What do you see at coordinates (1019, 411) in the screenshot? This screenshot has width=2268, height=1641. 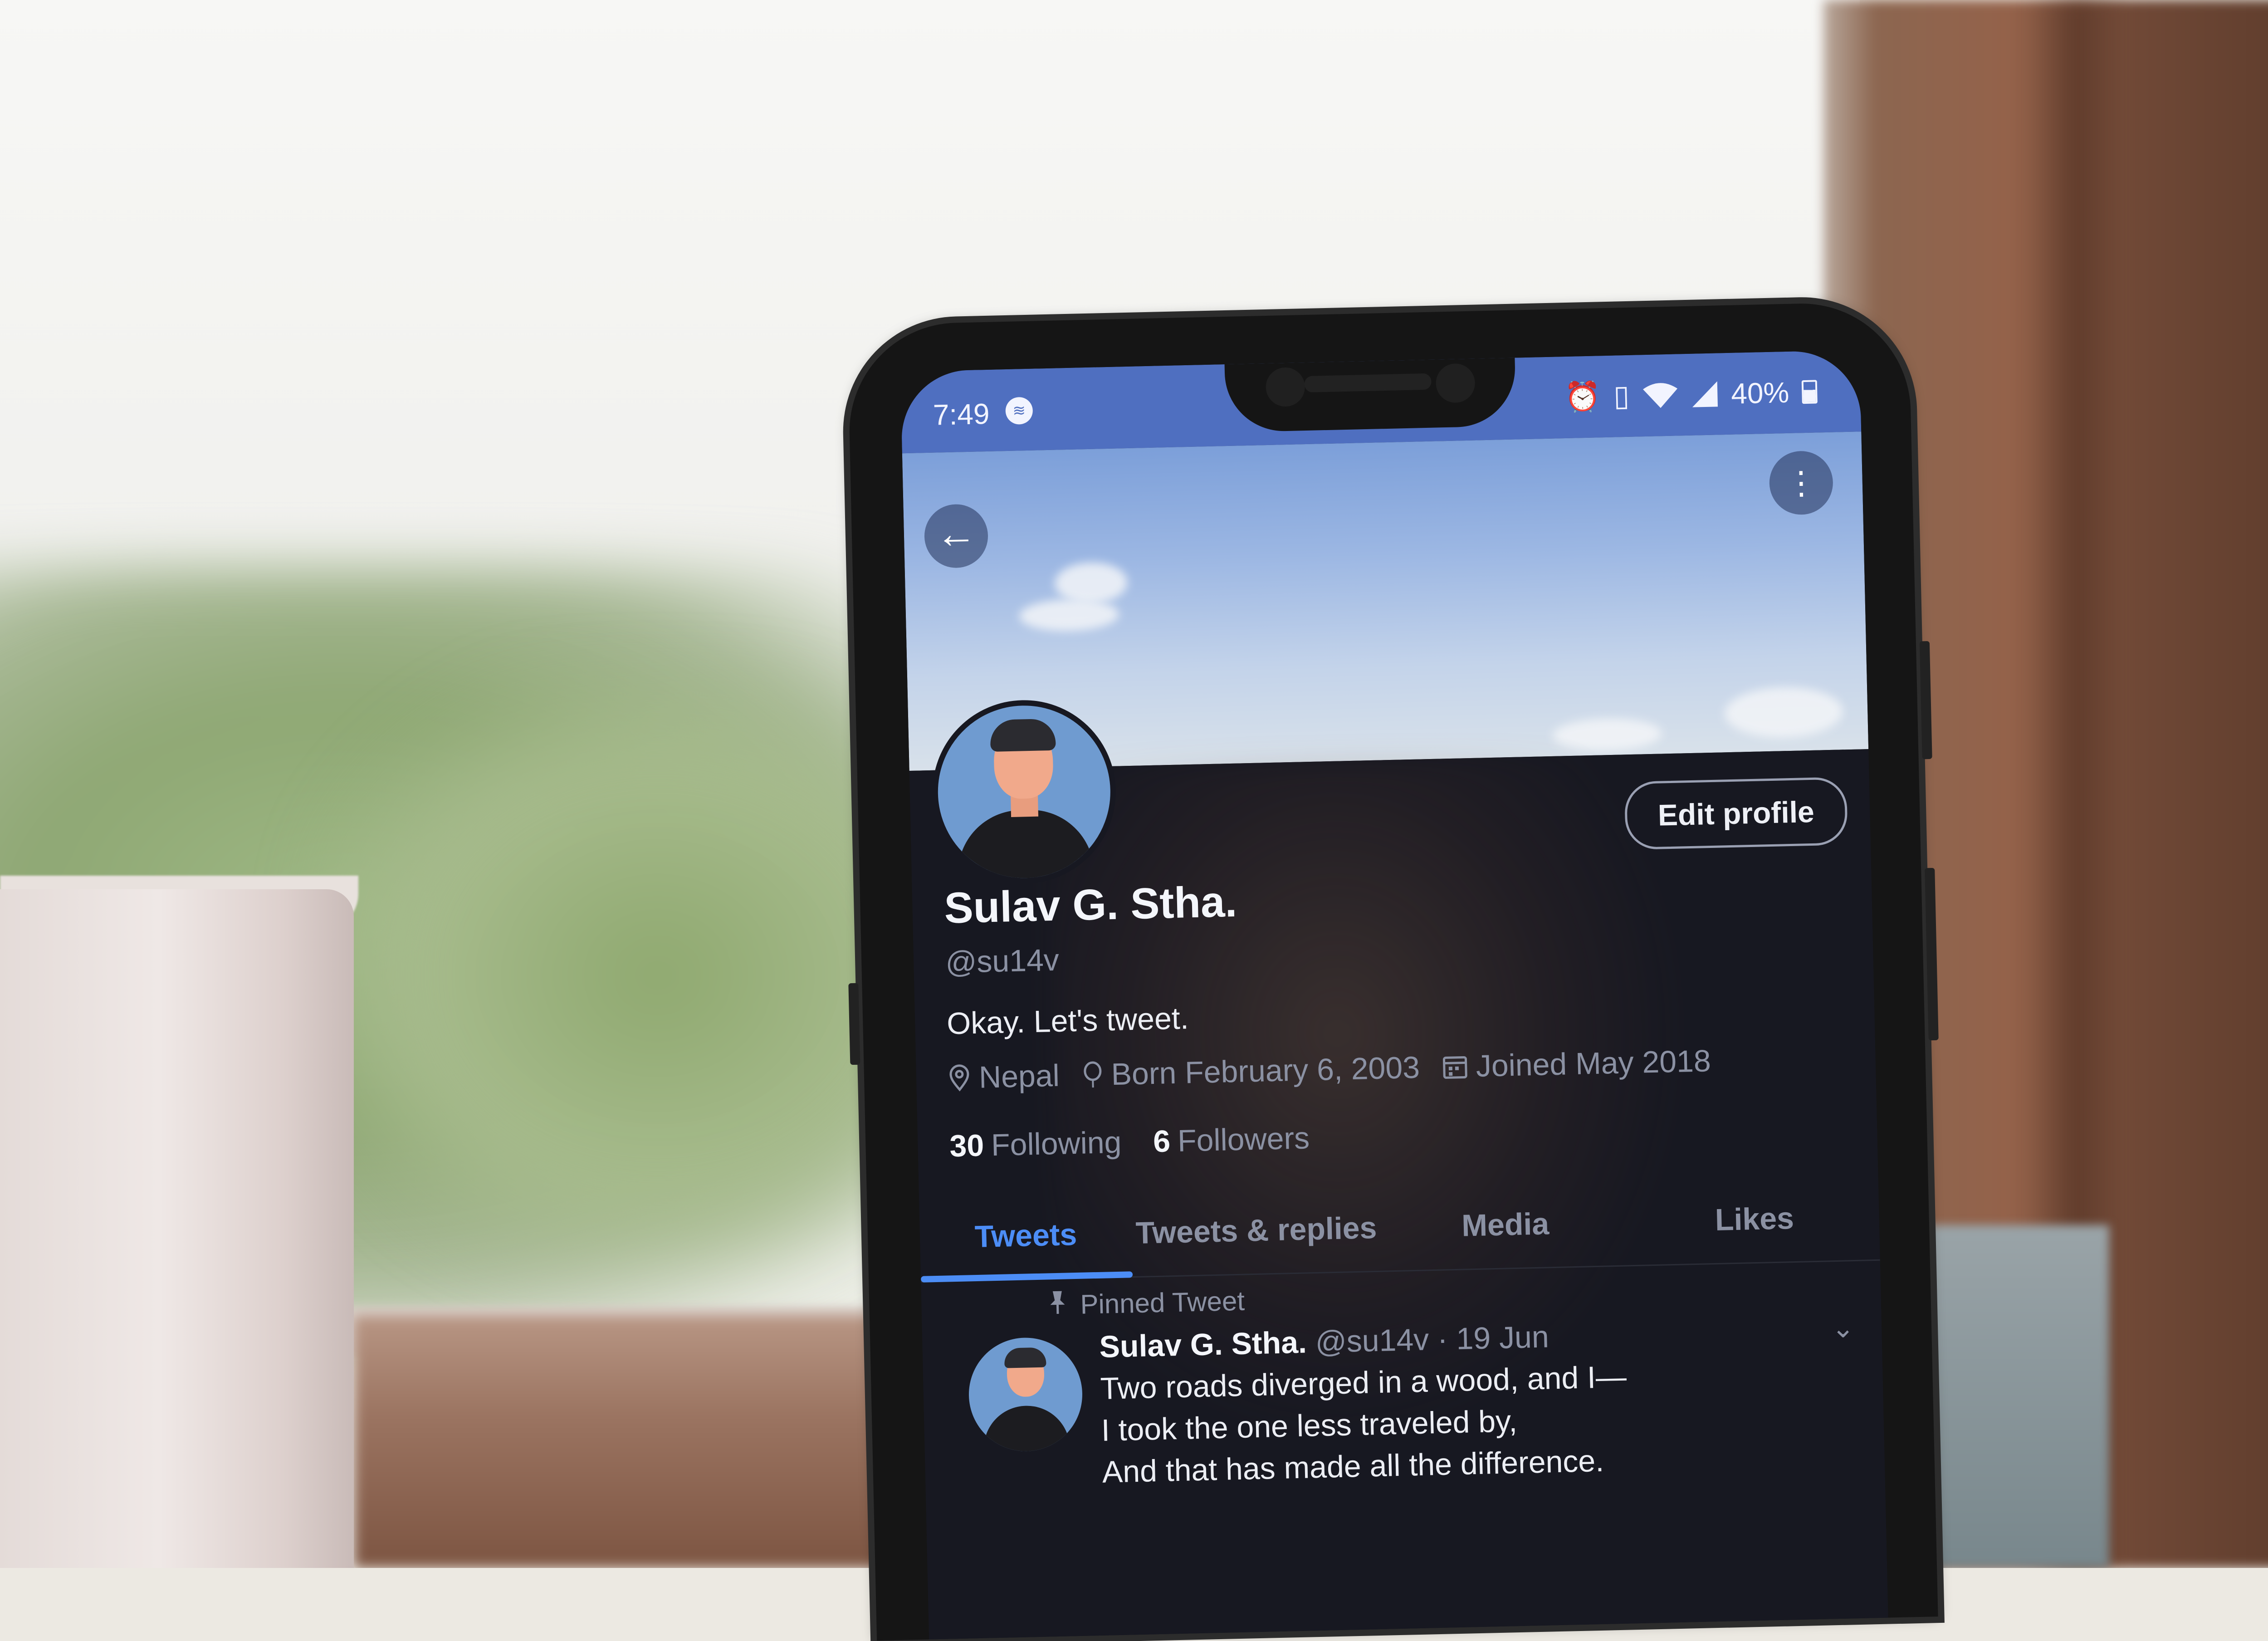 I see `spotify-icon: ≋` at bounding box center [1019, 411].